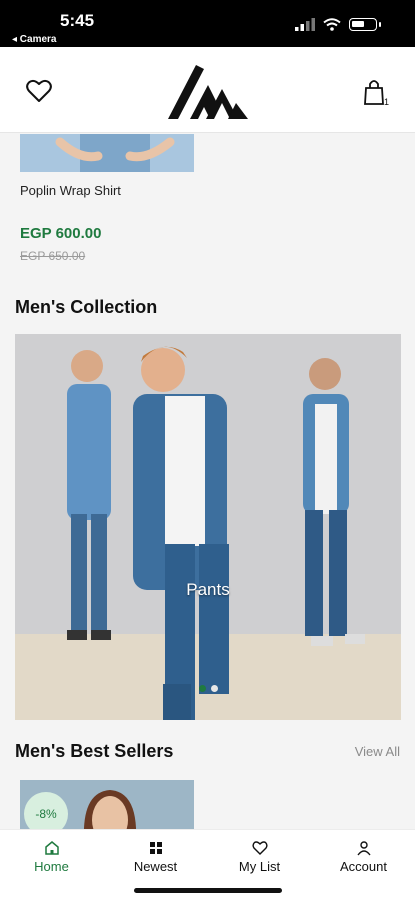 The height and width of the screenshot is (900, 415). Describe the element at coordinates (51, 848) in the screenshot. I see `home-icon` at that location.